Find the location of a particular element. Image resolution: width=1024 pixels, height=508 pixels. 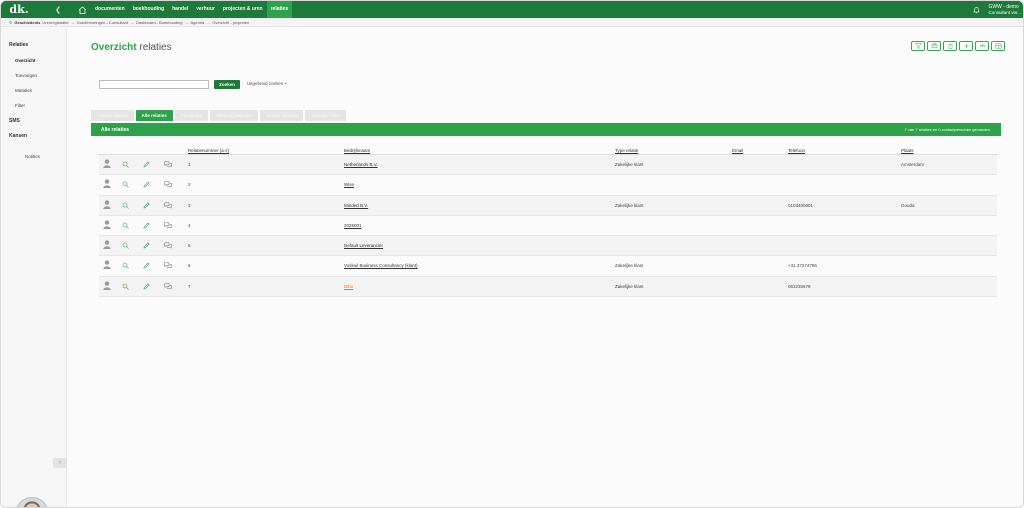

tab-recent-bewerkt: Recent bewerkt is located at coordinates (282, 115).